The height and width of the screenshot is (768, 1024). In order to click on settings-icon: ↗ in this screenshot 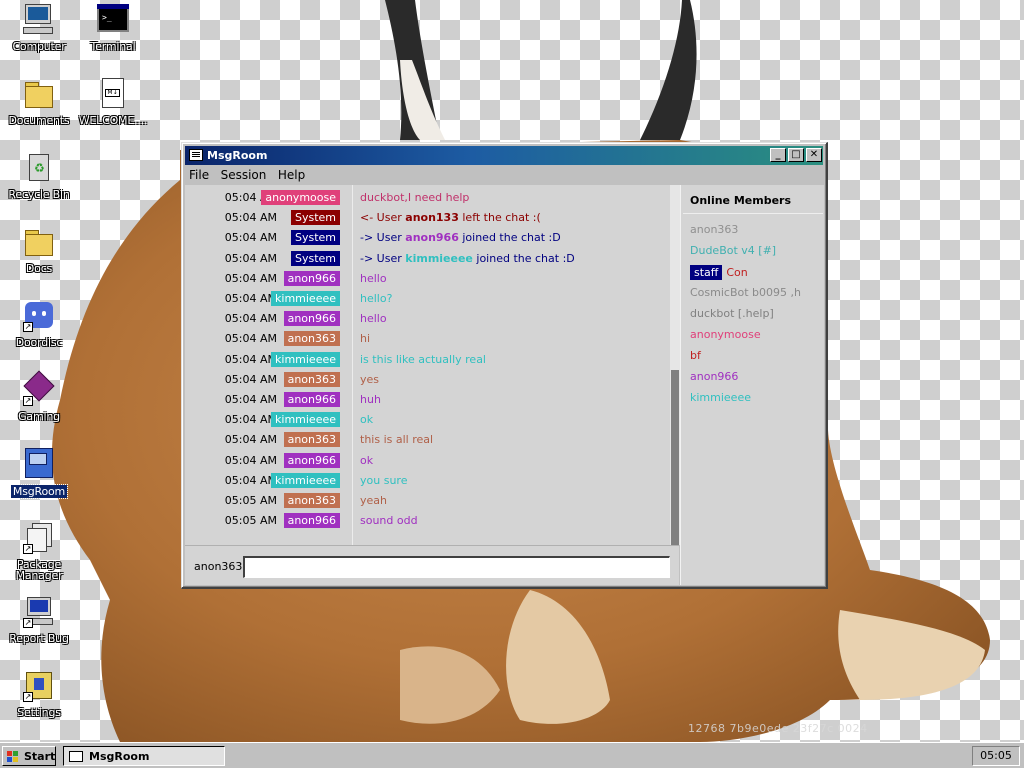, I will do `click(39, 686)`.